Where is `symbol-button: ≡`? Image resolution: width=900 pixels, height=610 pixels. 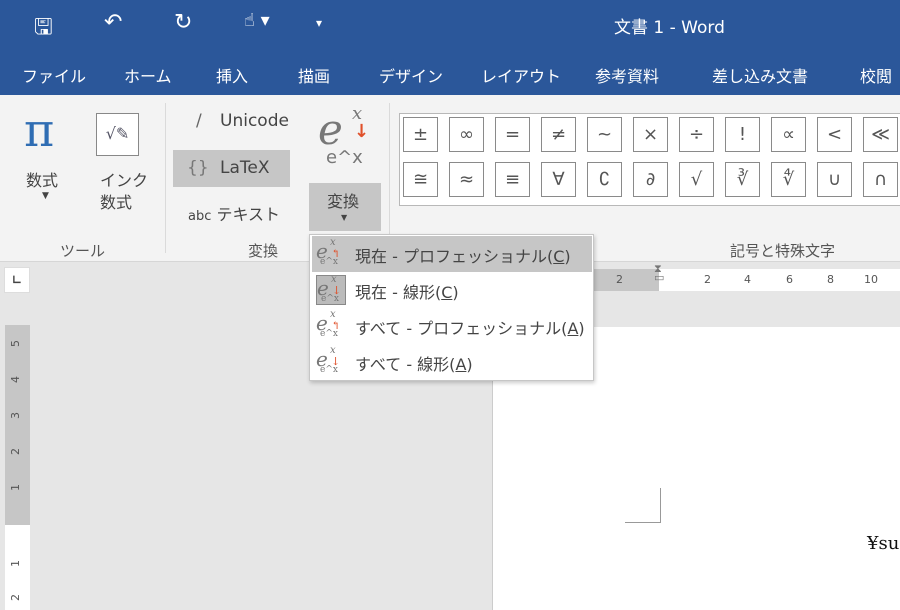
symbol-button: ≡ is located at coordinates (512, 179).